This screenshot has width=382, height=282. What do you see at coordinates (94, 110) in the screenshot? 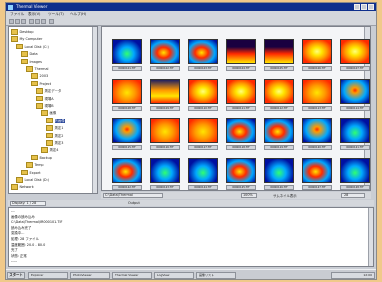
I see `tree-scrollbar` at bounding box center [94, 110].